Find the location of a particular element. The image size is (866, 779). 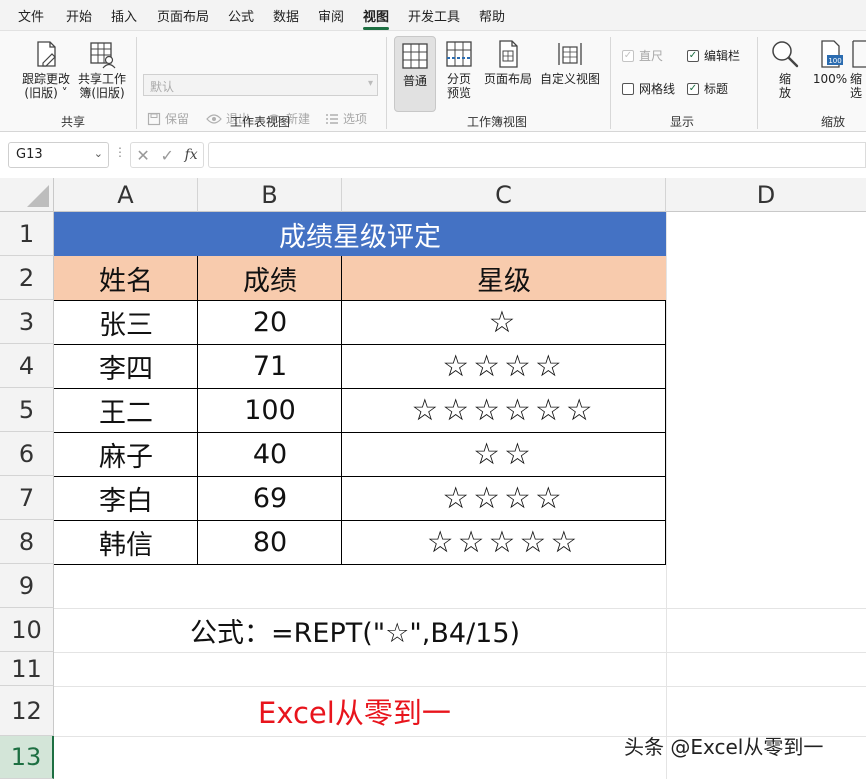

chevron-down-icon: ⌄ is located at coordinates (98, 153).